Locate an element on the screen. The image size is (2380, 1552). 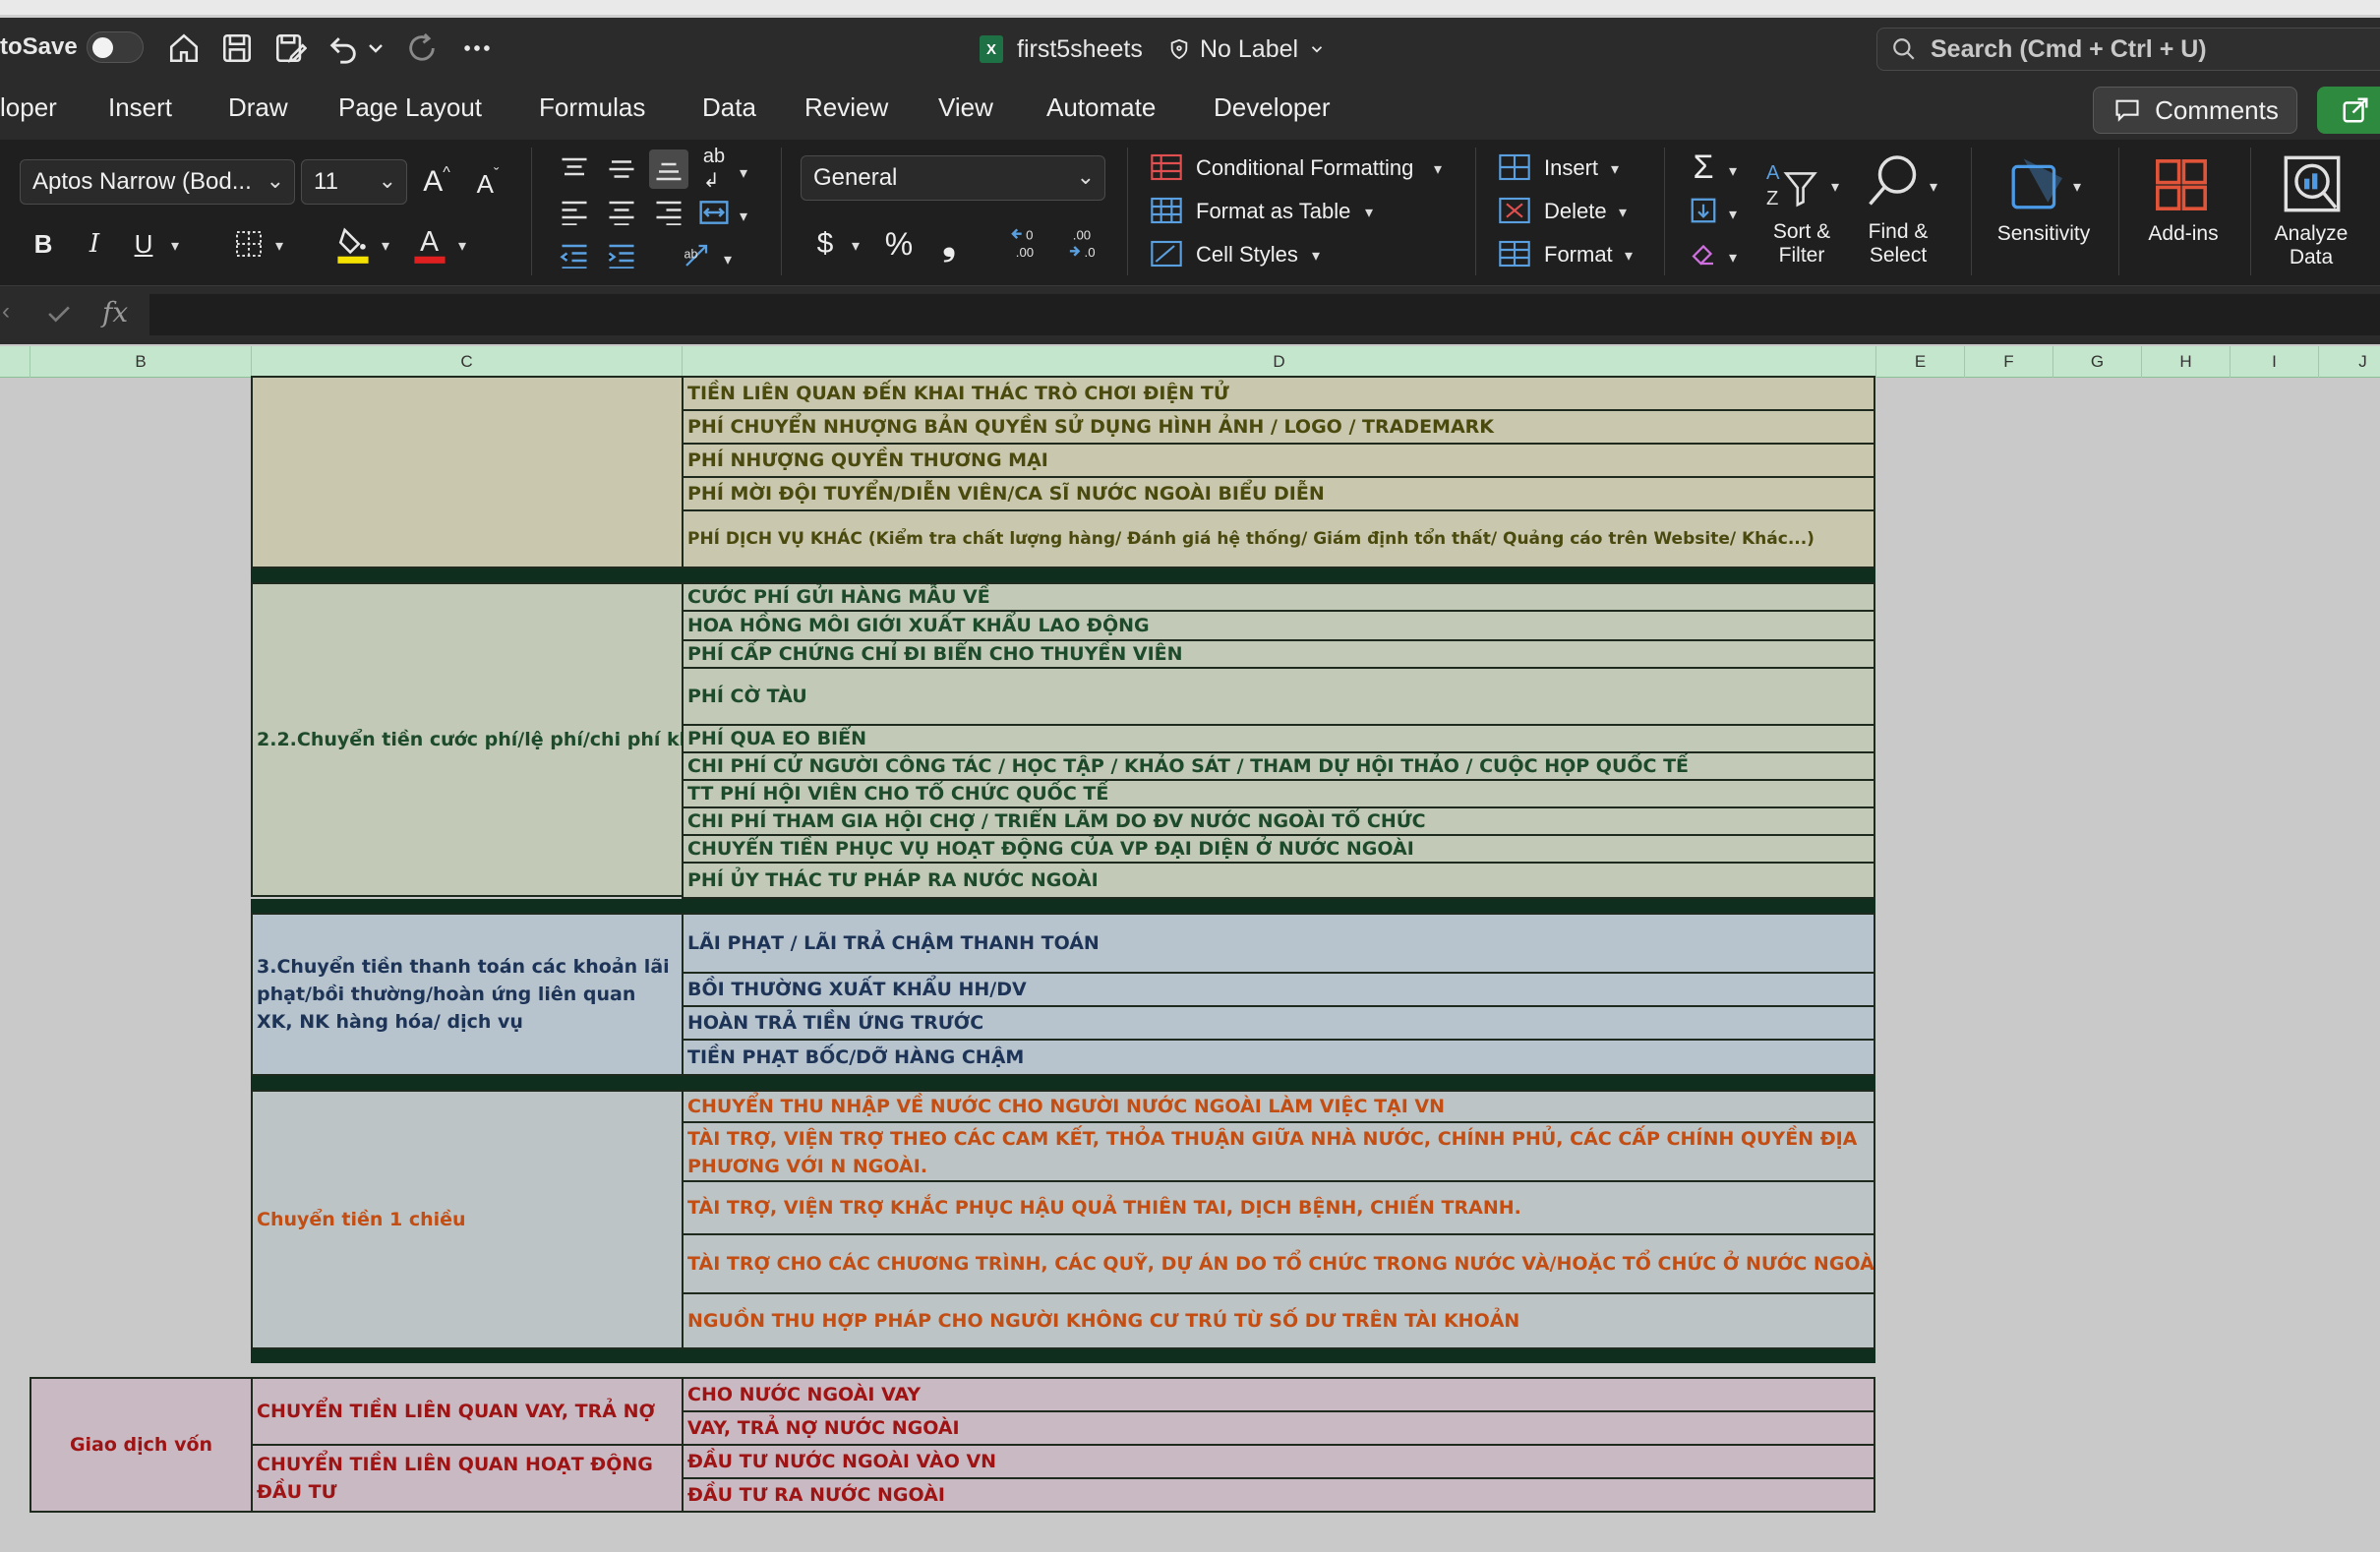
category-cell-4: Chuyển tiền 1 chiều is located at coordinates (467, 1219).